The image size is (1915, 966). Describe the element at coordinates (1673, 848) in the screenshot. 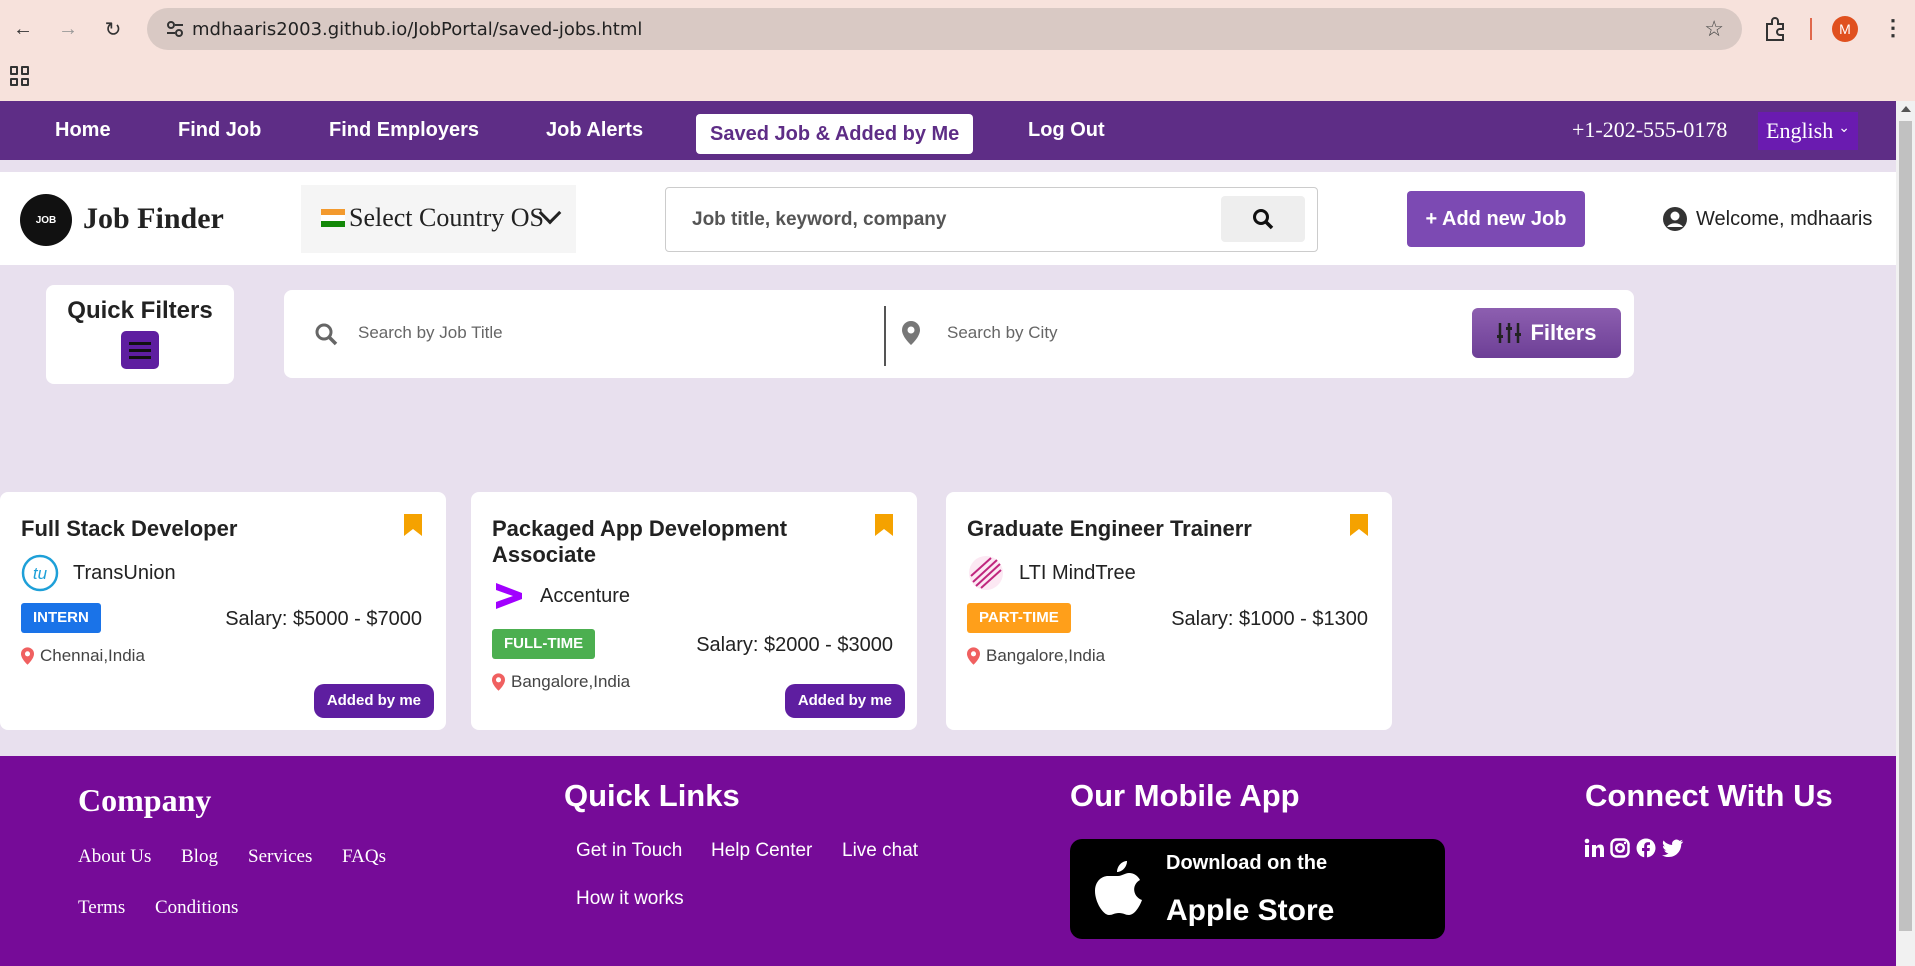

I see `twitter-icon` at that location.